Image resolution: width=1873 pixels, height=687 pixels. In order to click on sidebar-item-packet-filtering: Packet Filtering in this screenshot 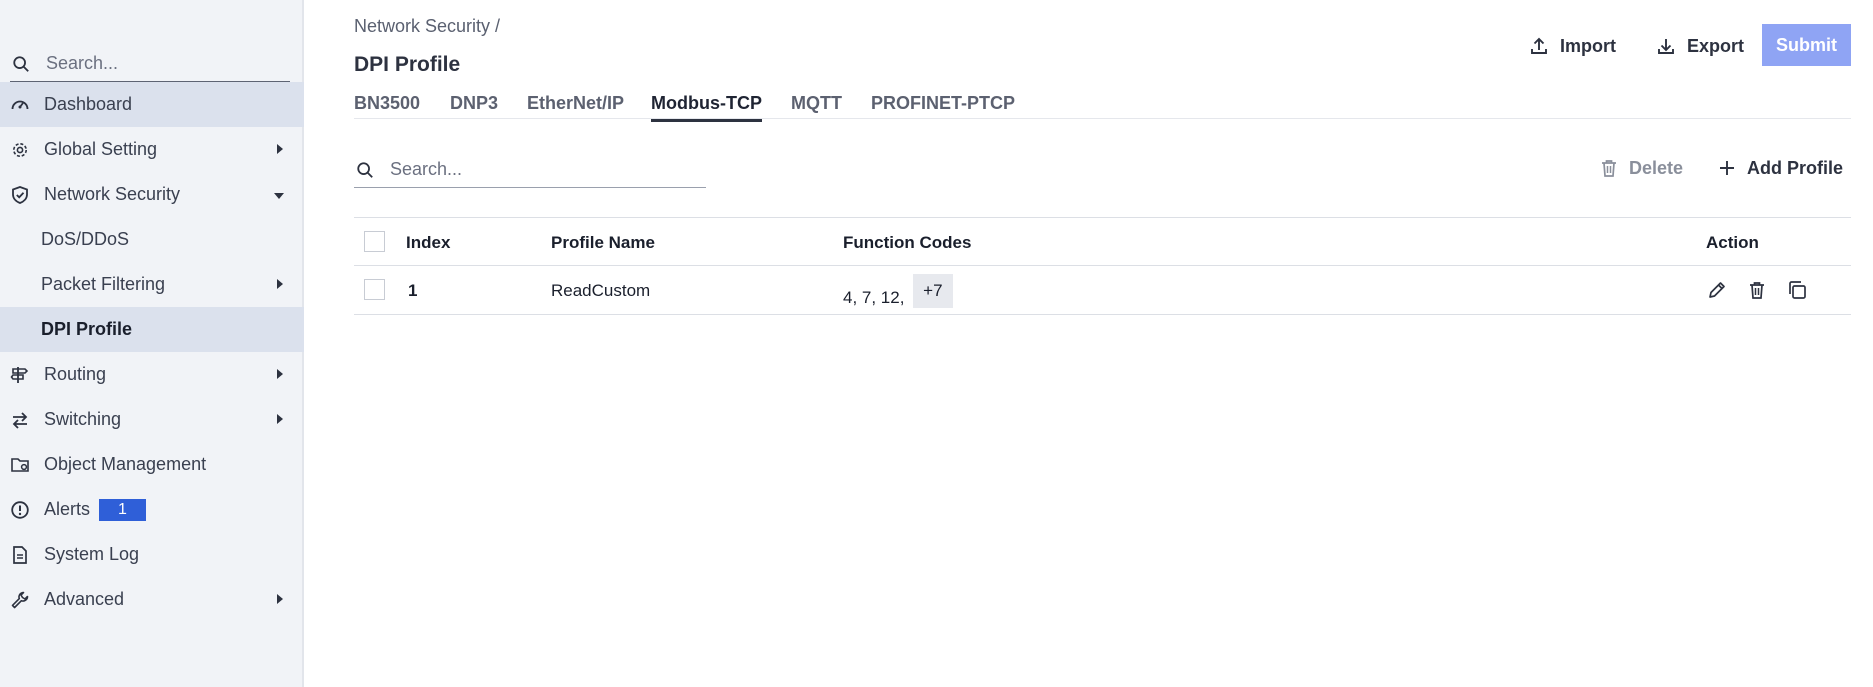, I will do `click(152, 284)`.